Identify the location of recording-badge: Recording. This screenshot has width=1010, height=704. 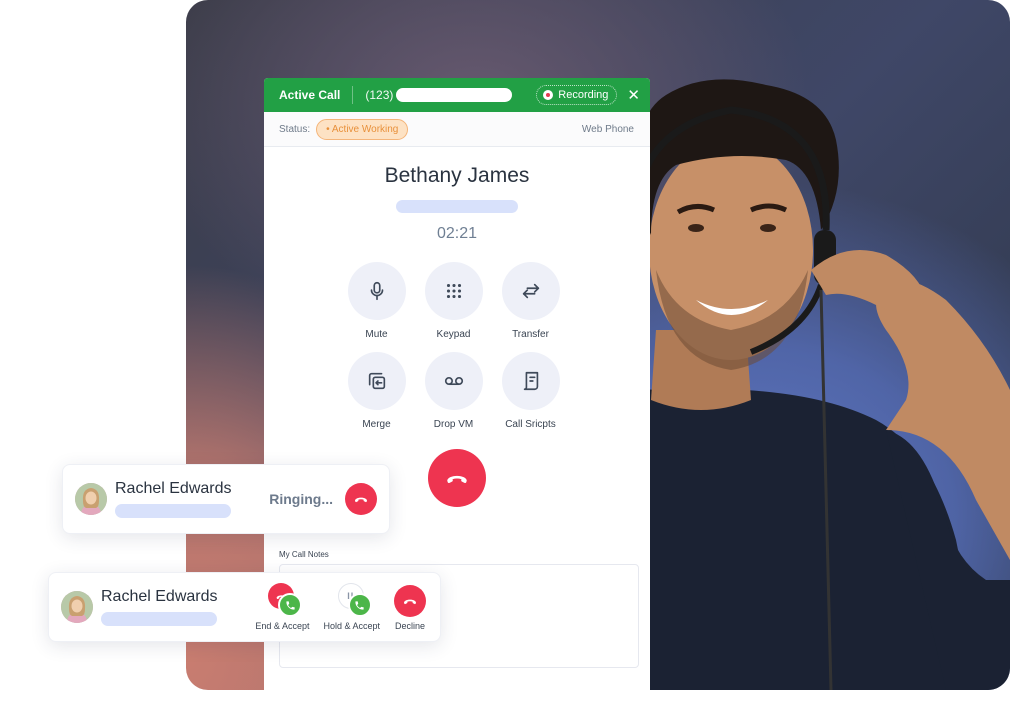
(577, 95).